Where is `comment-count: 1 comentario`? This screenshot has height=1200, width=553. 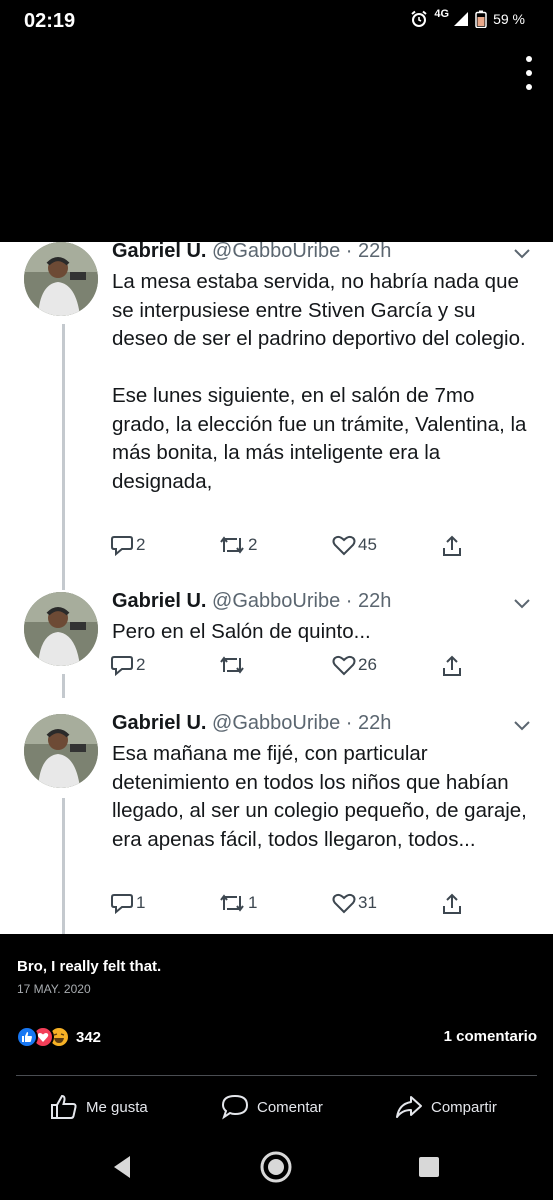
comment-count: 1 comentario is located at coordinates (490, 1036).